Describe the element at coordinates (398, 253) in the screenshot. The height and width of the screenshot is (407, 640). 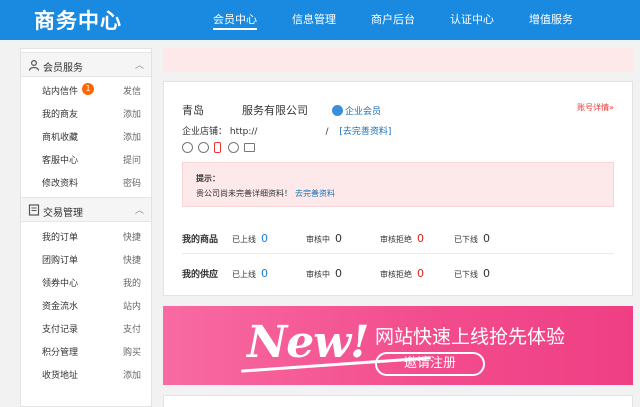
I see `divider` at that location.